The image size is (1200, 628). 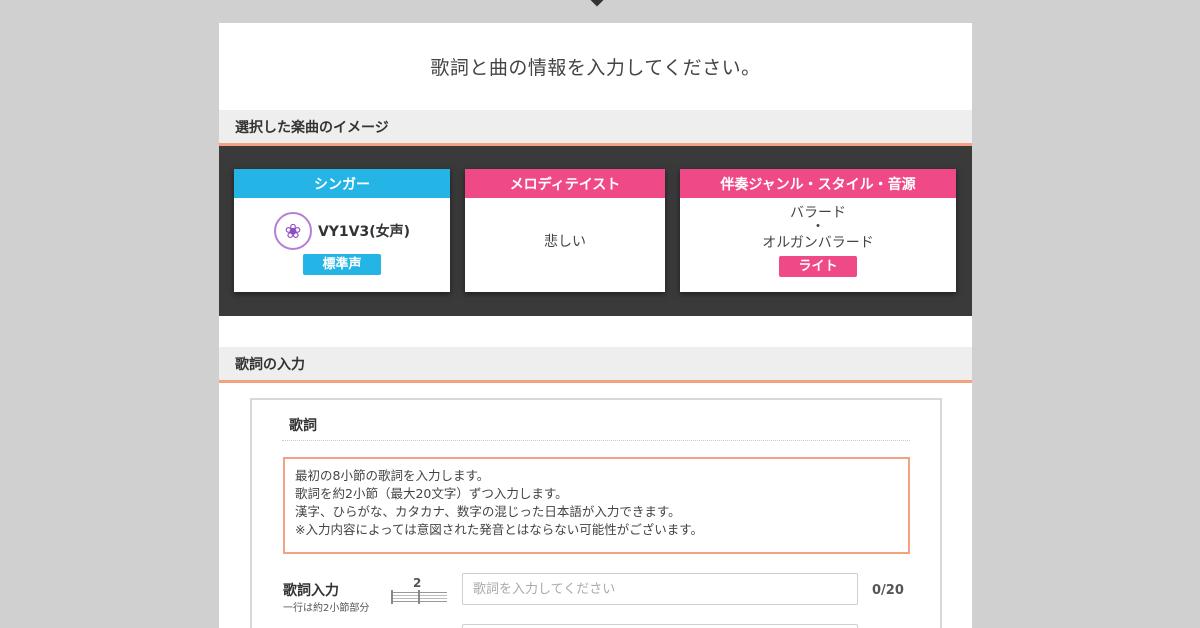 I want to click on char-counter: 0/20, so click(x=888, y=590).